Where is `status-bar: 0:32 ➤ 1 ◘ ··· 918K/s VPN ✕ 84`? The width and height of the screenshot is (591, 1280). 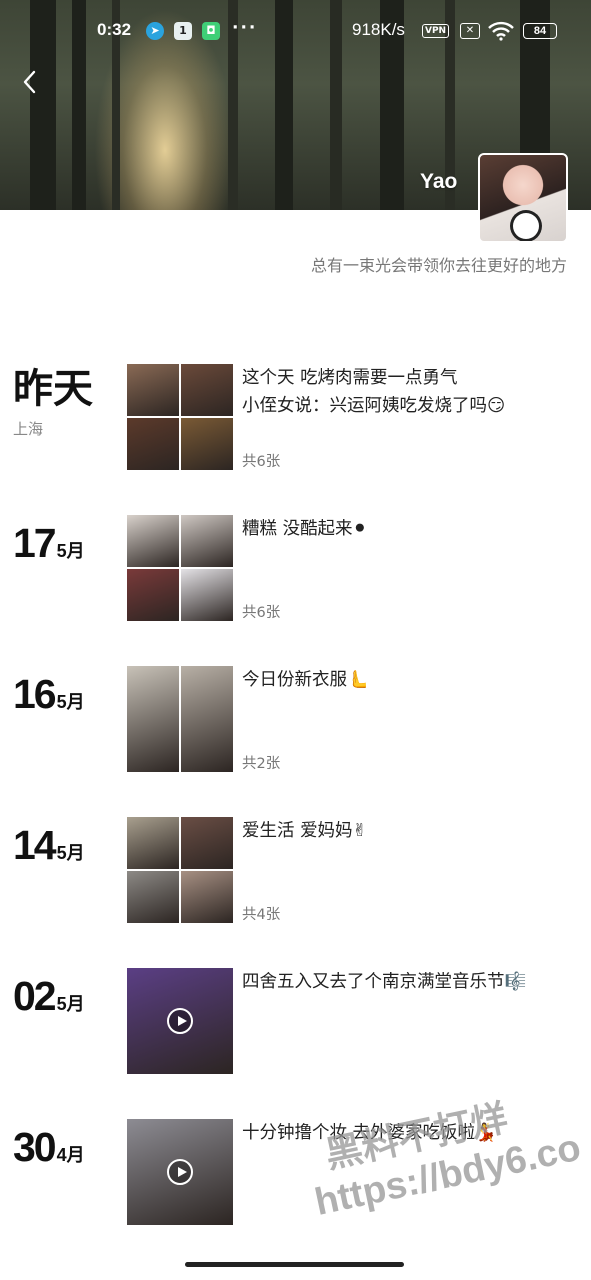
status-bar: 0:32 ➤ 1 ◘ ··· 918K/s VPN ✕ 84 is located at coordinates (295, 32).